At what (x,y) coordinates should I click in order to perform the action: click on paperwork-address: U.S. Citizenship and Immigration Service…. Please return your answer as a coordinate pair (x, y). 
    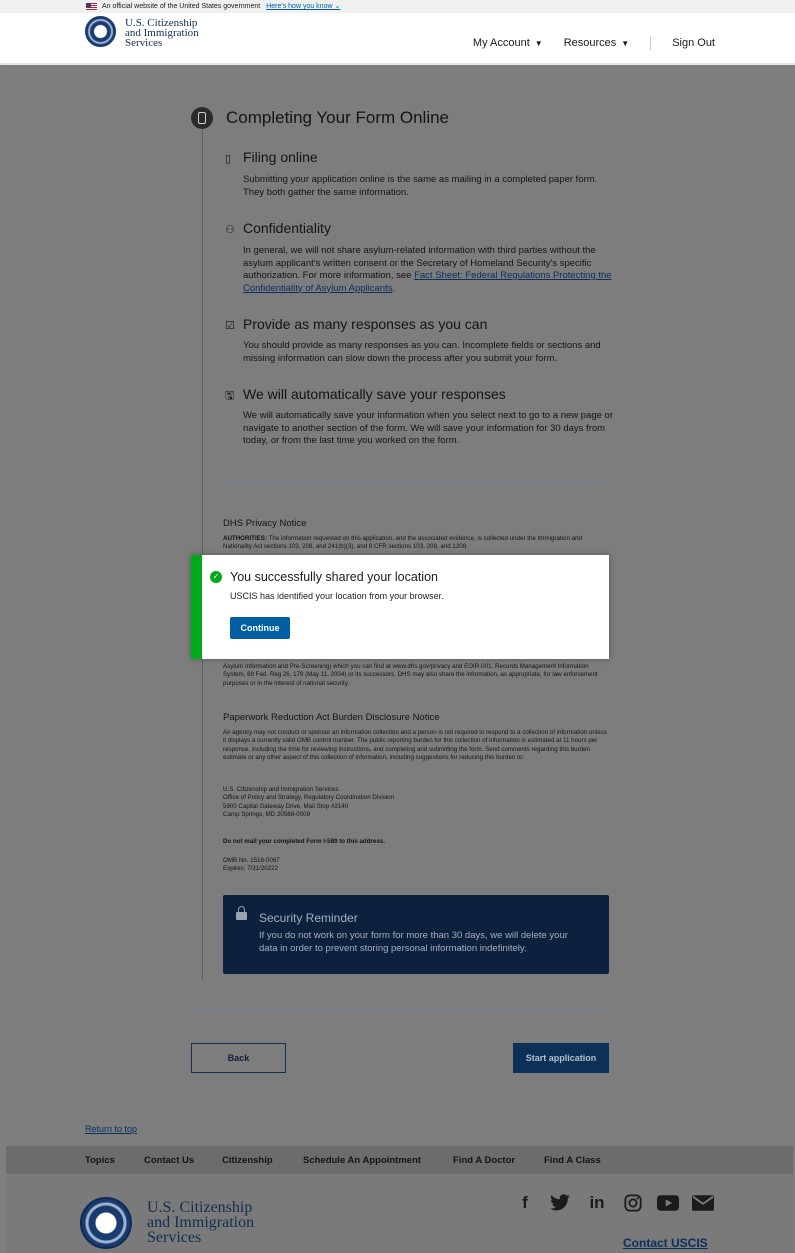
    Looking at the image, I should click on (309, 802).